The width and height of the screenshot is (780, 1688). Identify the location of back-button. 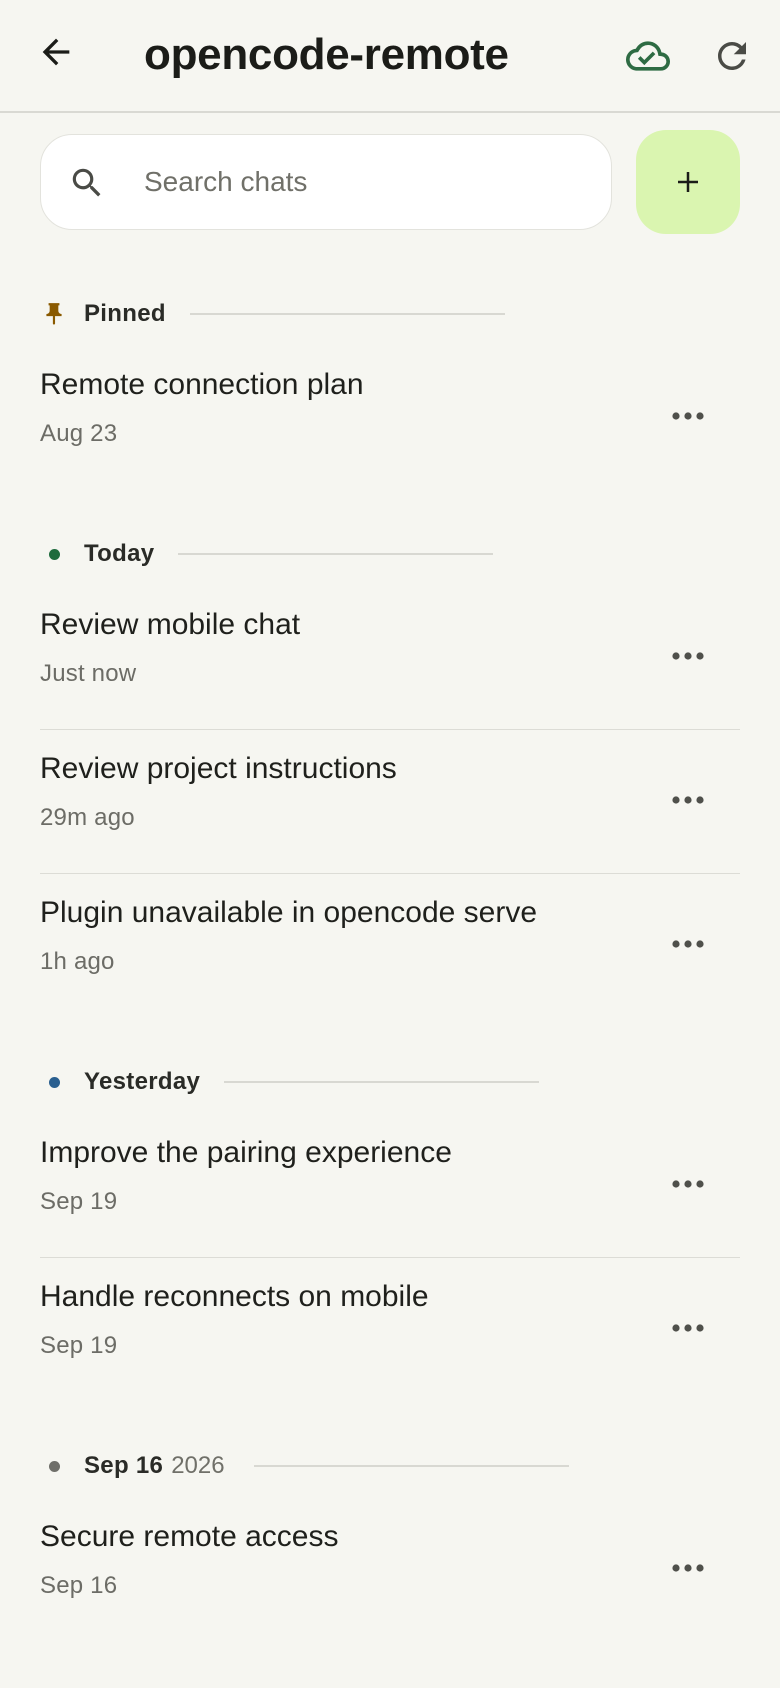
(56, 52).